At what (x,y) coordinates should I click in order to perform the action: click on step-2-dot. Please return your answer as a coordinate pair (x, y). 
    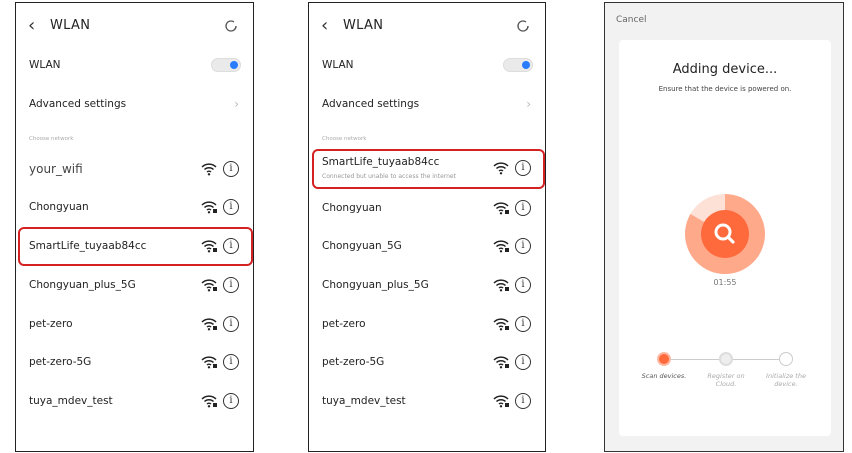
    Looking at the image, I should click on (726, 359).